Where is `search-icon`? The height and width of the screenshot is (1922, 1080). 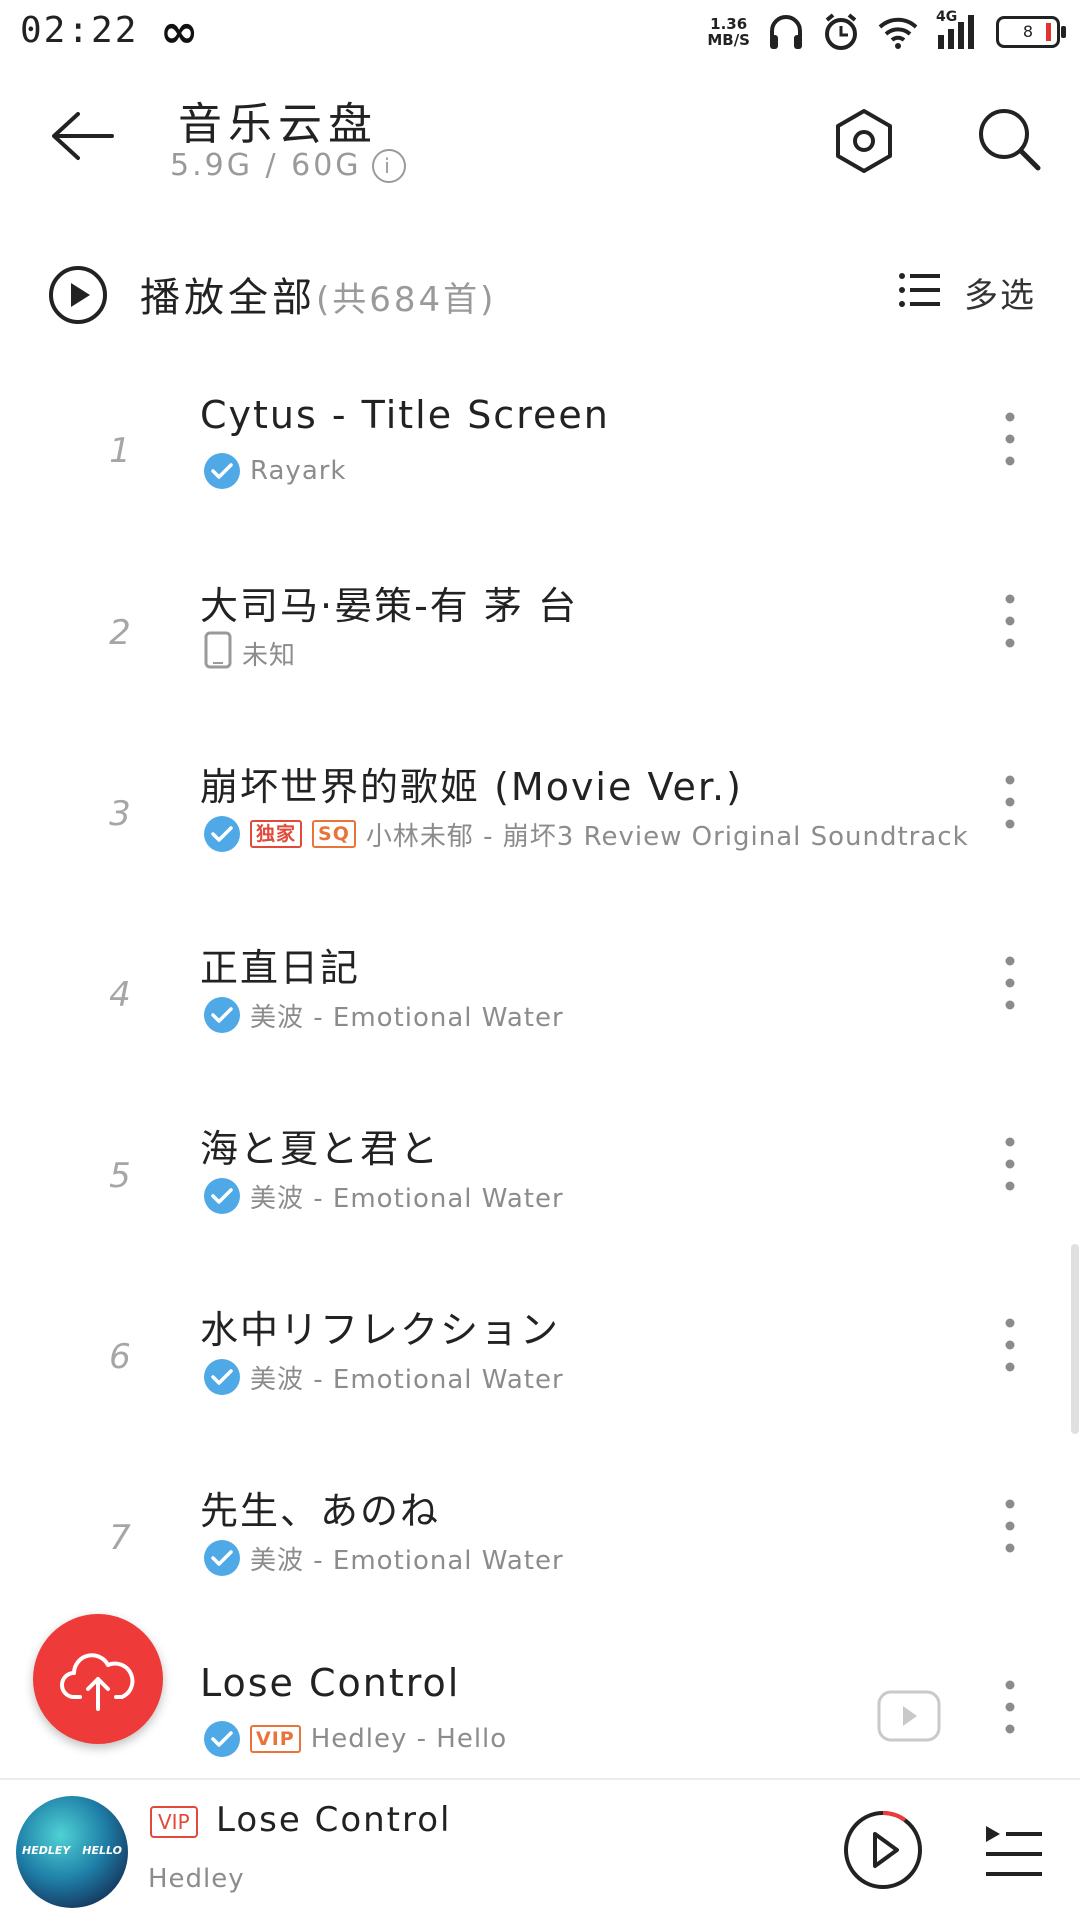
search-icon is located at coordinates (1009, 139).